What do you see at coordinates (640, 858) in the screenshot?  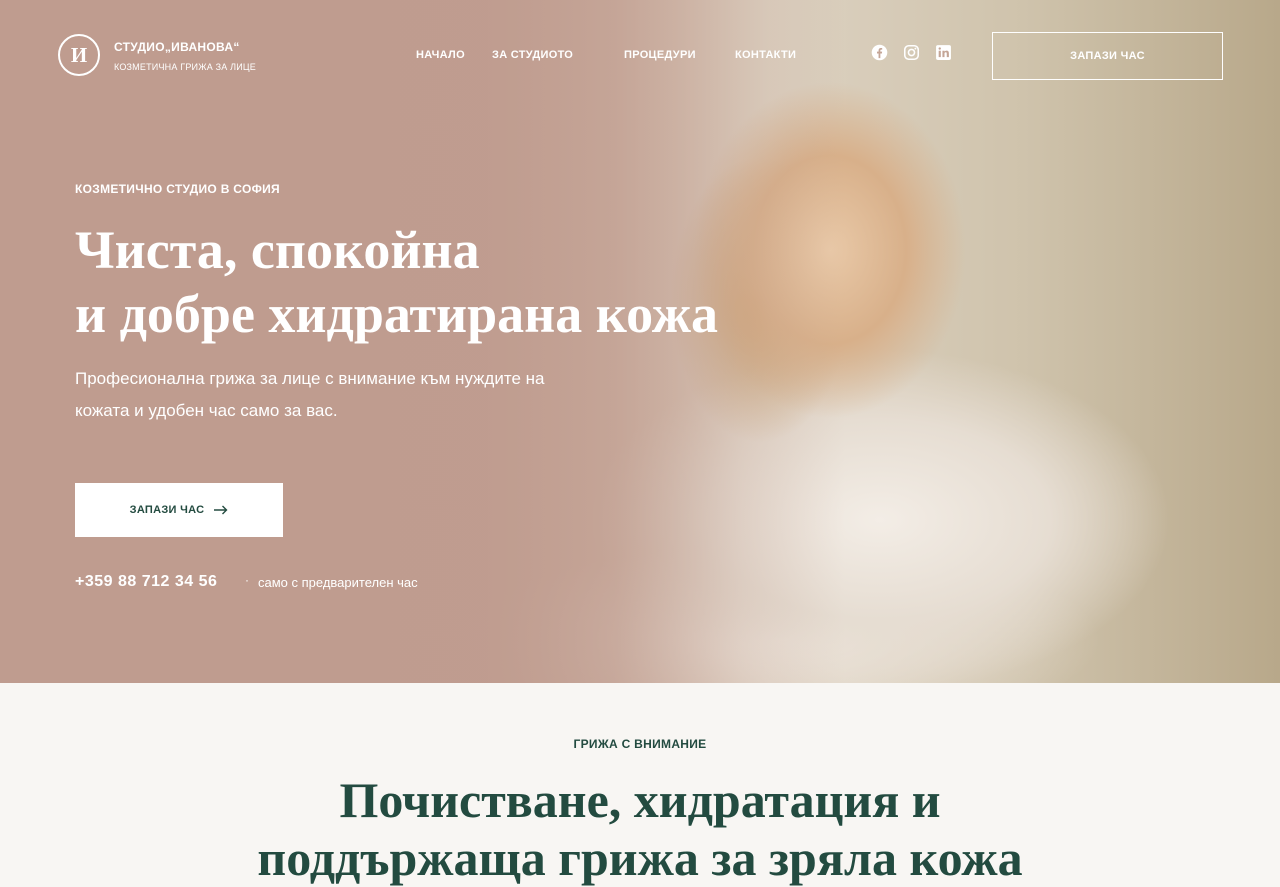 I see `section-title-line2: поддържаща грижа за зряла кожа` at bounding box center [640, 858].